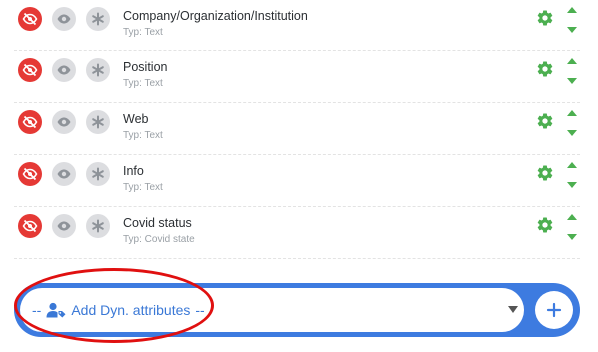  Describe the element at coordinates (145, 75) in the screenshot. I see `attribute-field: Position Typ: Text` at that location.